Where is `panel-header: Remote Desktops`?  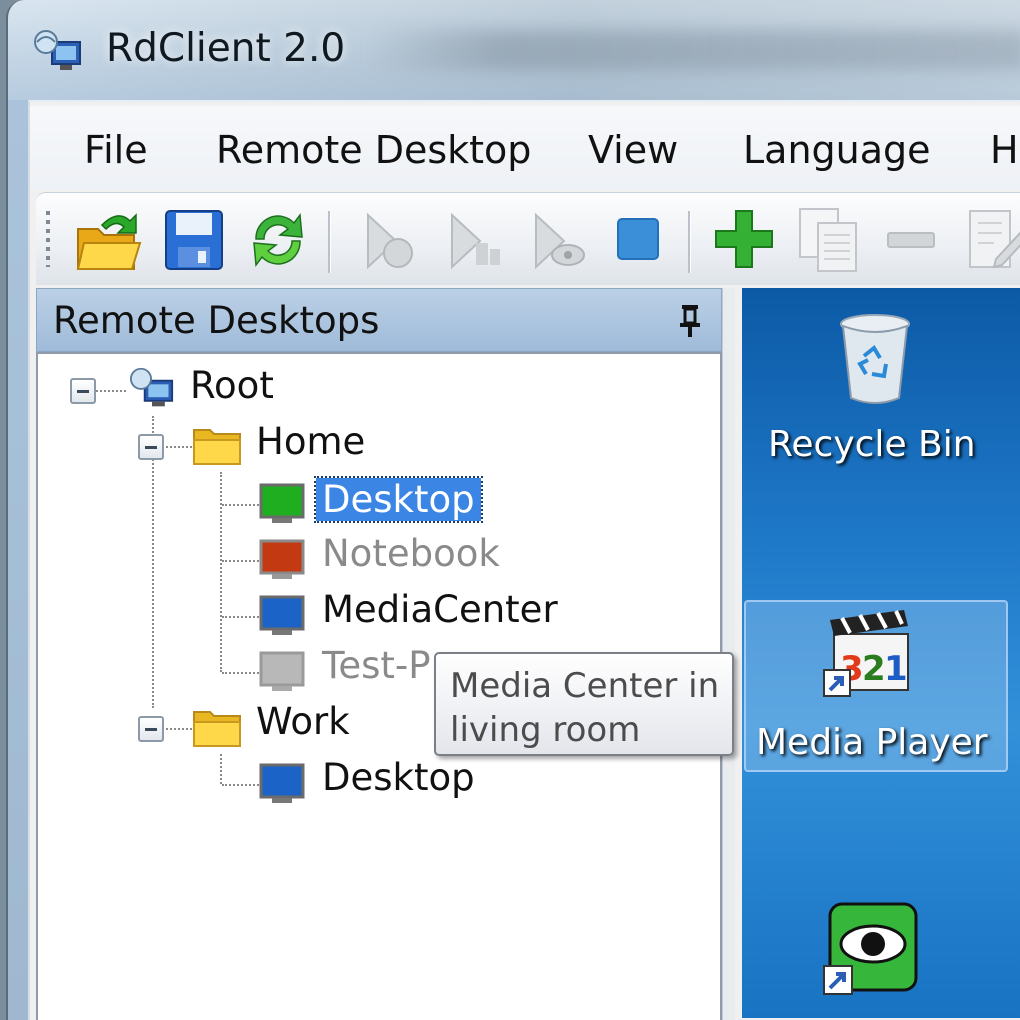
panel-header: Remote Desktops is located at coordinates (379, 320).